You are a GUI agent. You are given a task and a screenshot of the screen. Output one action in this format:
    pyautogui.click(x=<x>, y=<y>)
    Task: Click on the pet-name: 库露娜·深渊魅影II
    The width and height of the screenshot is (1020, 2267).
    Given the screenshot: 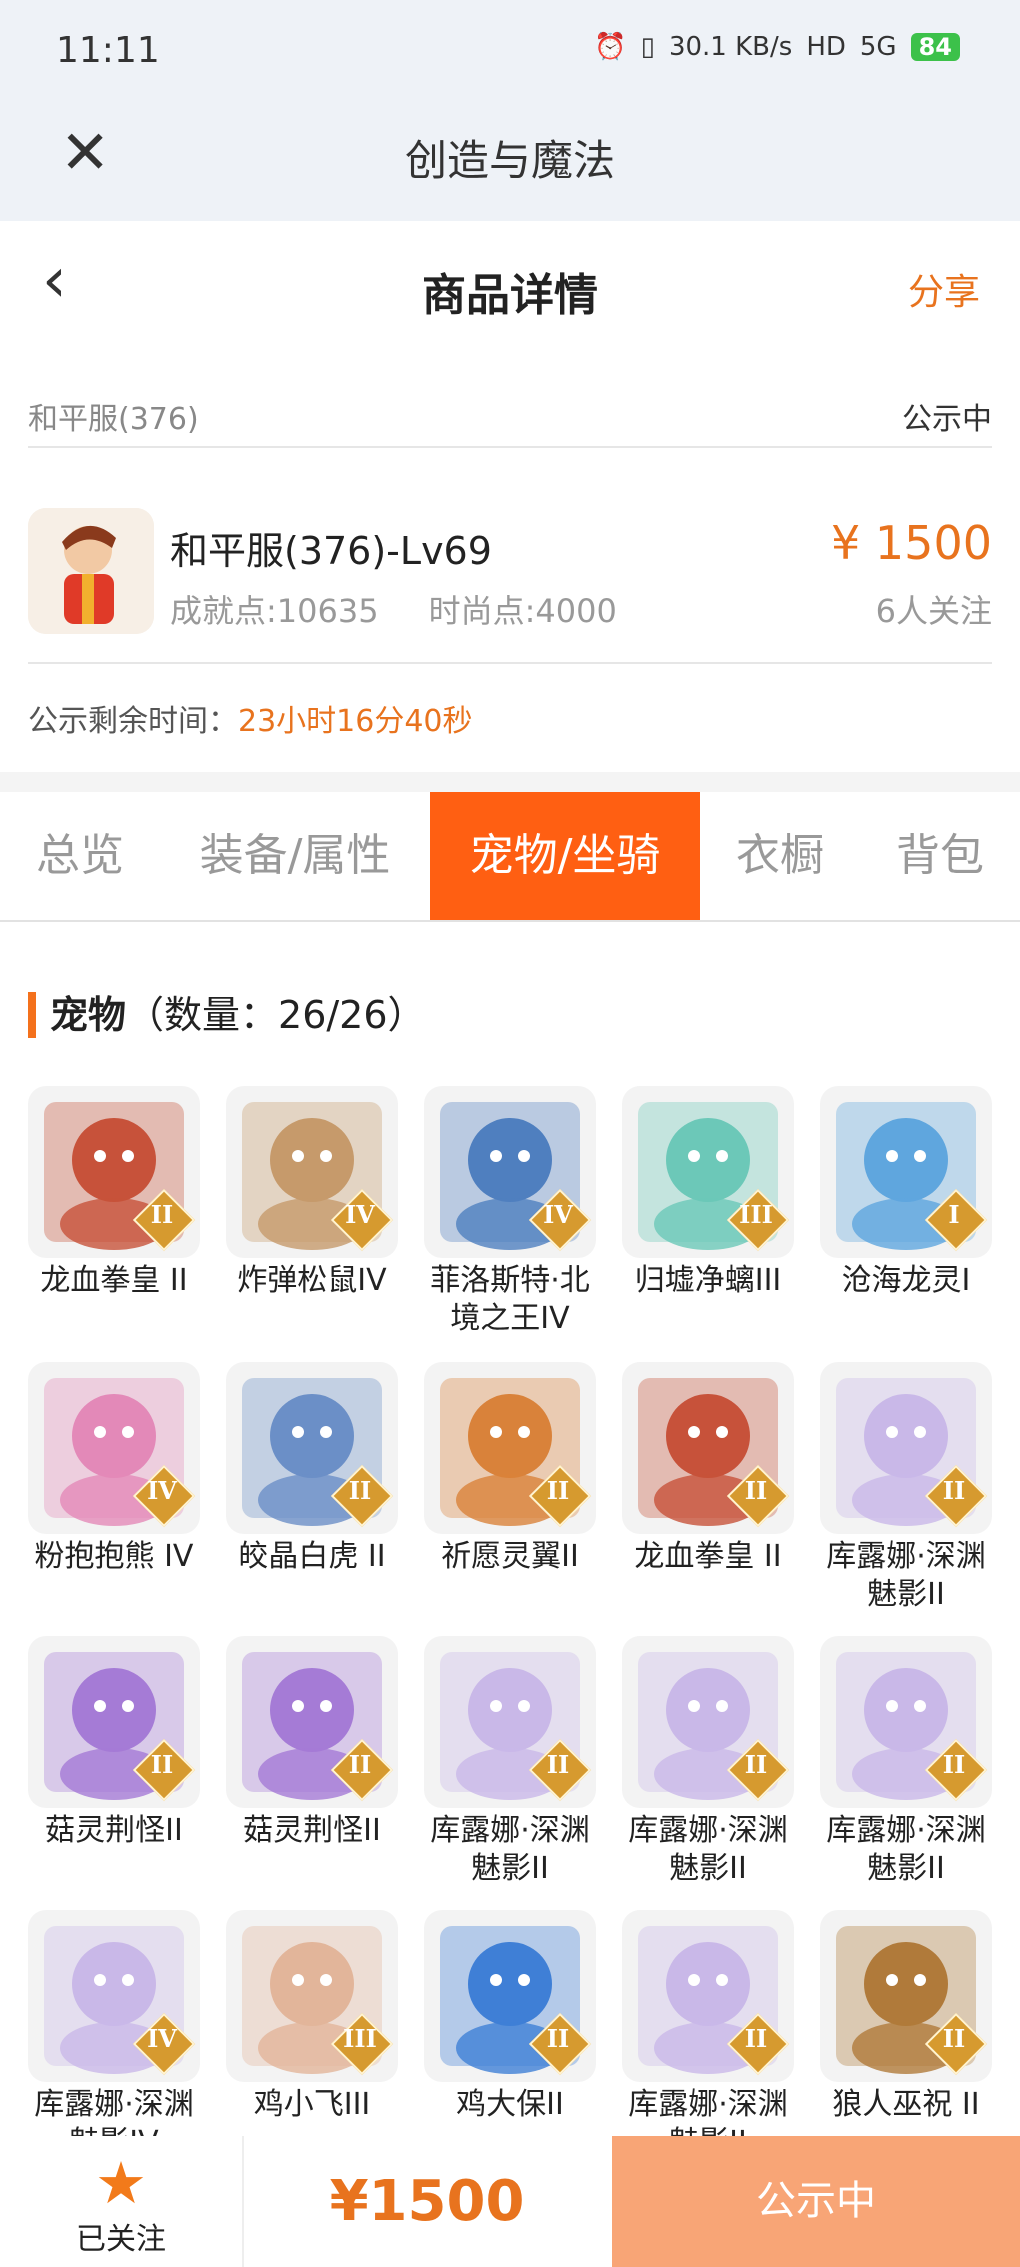 What is the action you would take?
    pyautogui.click(x=708, y=1849)
    